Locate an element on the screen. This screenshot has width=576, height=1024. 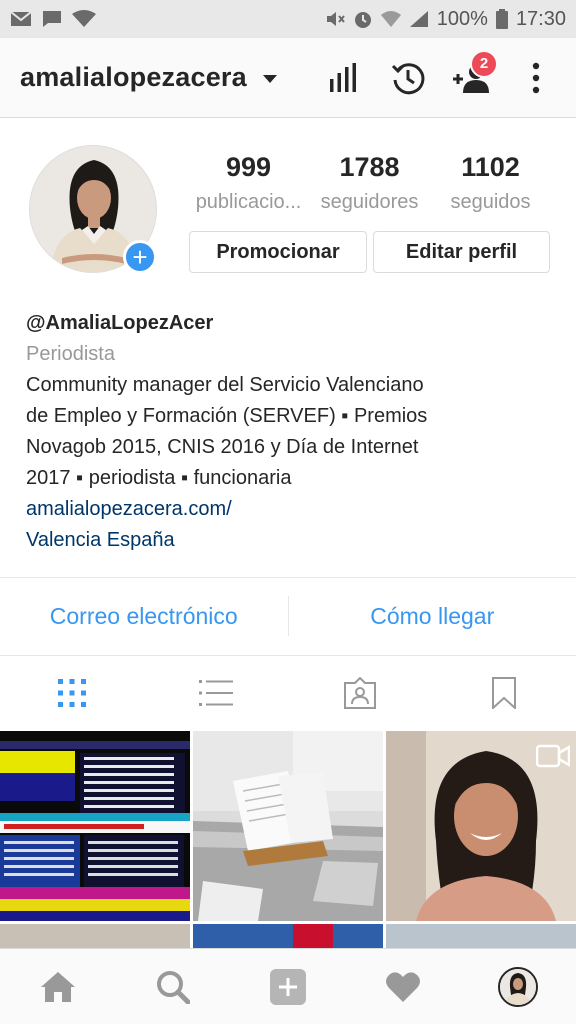
add-story-plus-icon: + is located at coordinates (140, 257).